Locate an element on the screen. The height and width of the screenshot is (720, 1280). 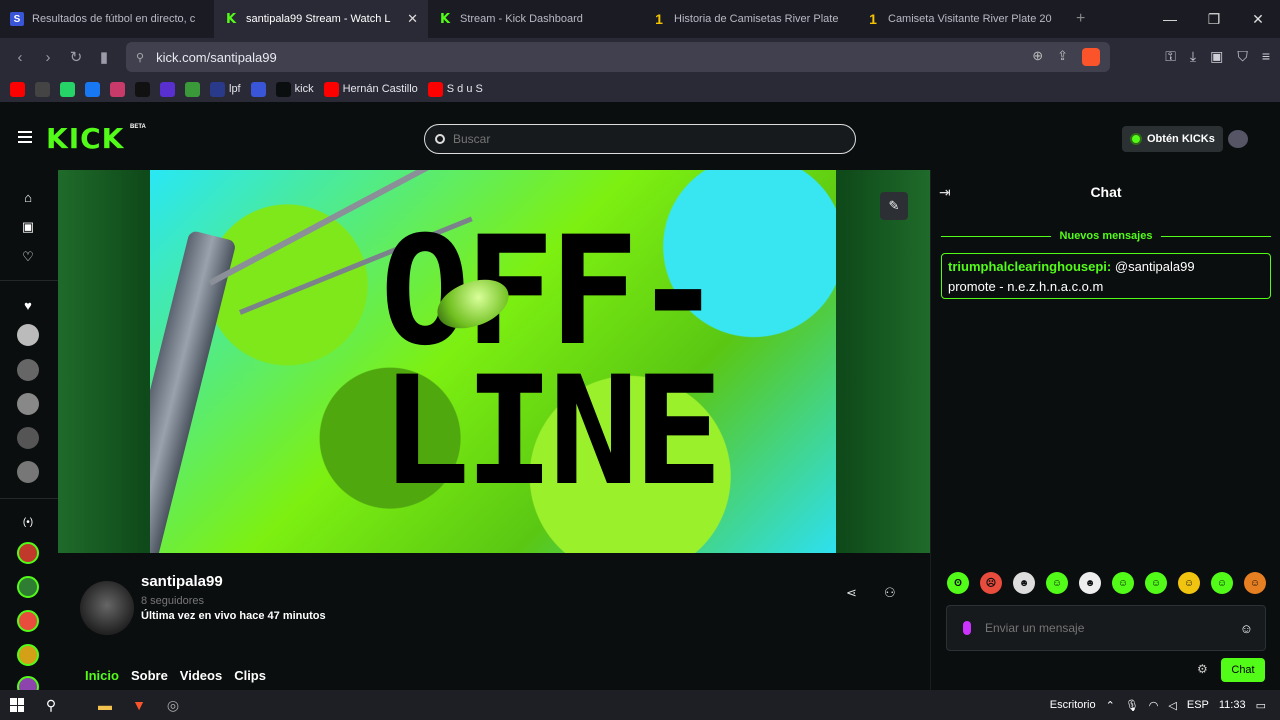
browser-tab-active: K santipala99 Stream - Watch L ✕ is located at coordinates (321, 19).